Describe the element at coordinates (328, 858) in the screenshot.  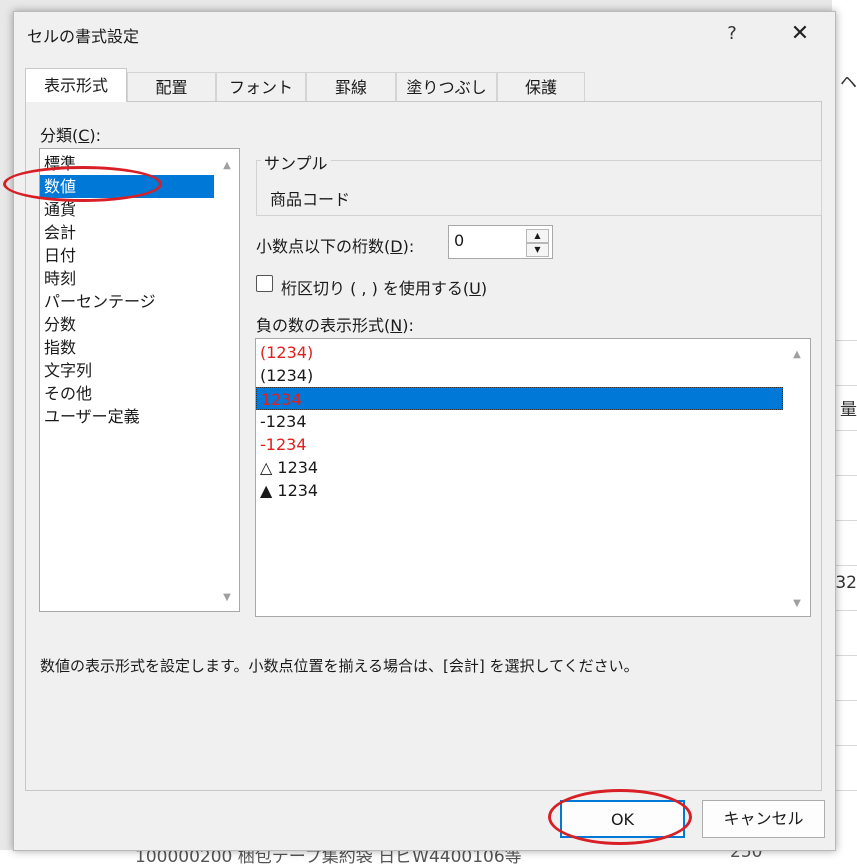
I see `background-row-text: 100000200 梱包テープ集約袋 日ビW4400106等` at that location.